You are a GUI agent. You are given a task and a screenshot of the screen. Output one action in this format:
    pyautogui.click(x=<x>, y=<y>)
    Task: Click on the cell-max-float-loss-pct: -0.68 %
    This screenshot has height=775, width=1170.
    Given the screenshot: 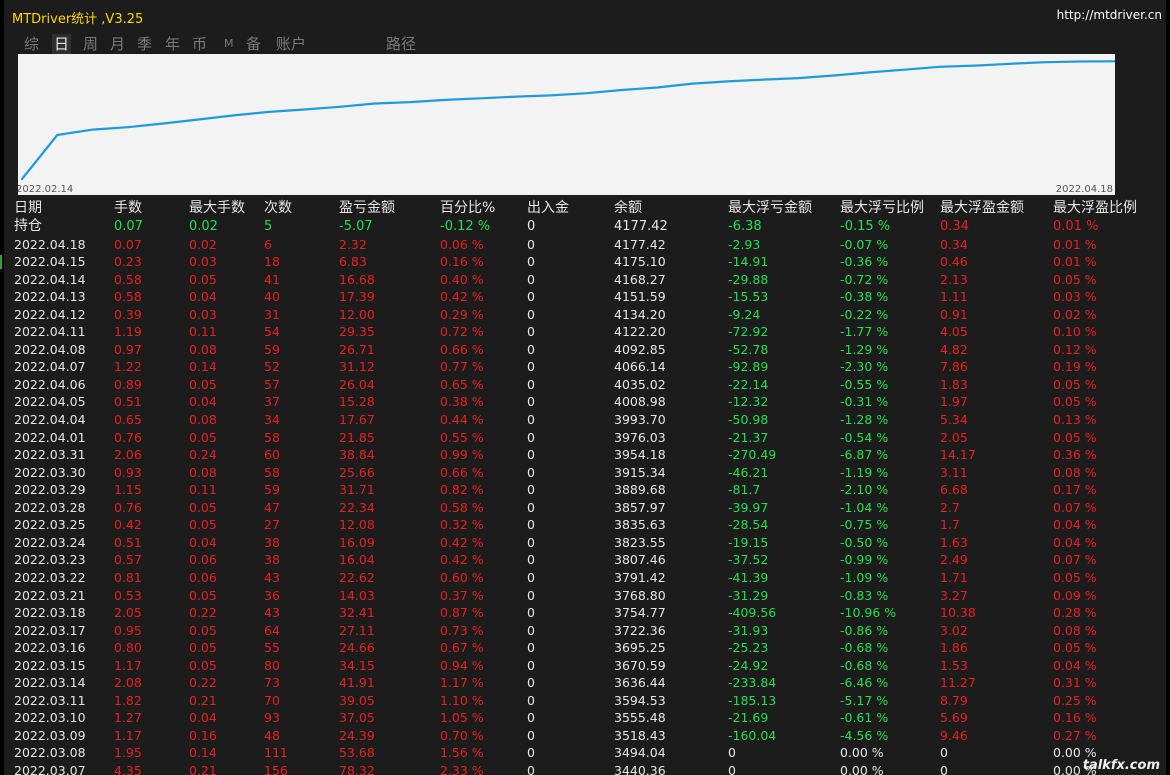 What is the action you would take?
    pyautogui.click(x=864, y=665)
    